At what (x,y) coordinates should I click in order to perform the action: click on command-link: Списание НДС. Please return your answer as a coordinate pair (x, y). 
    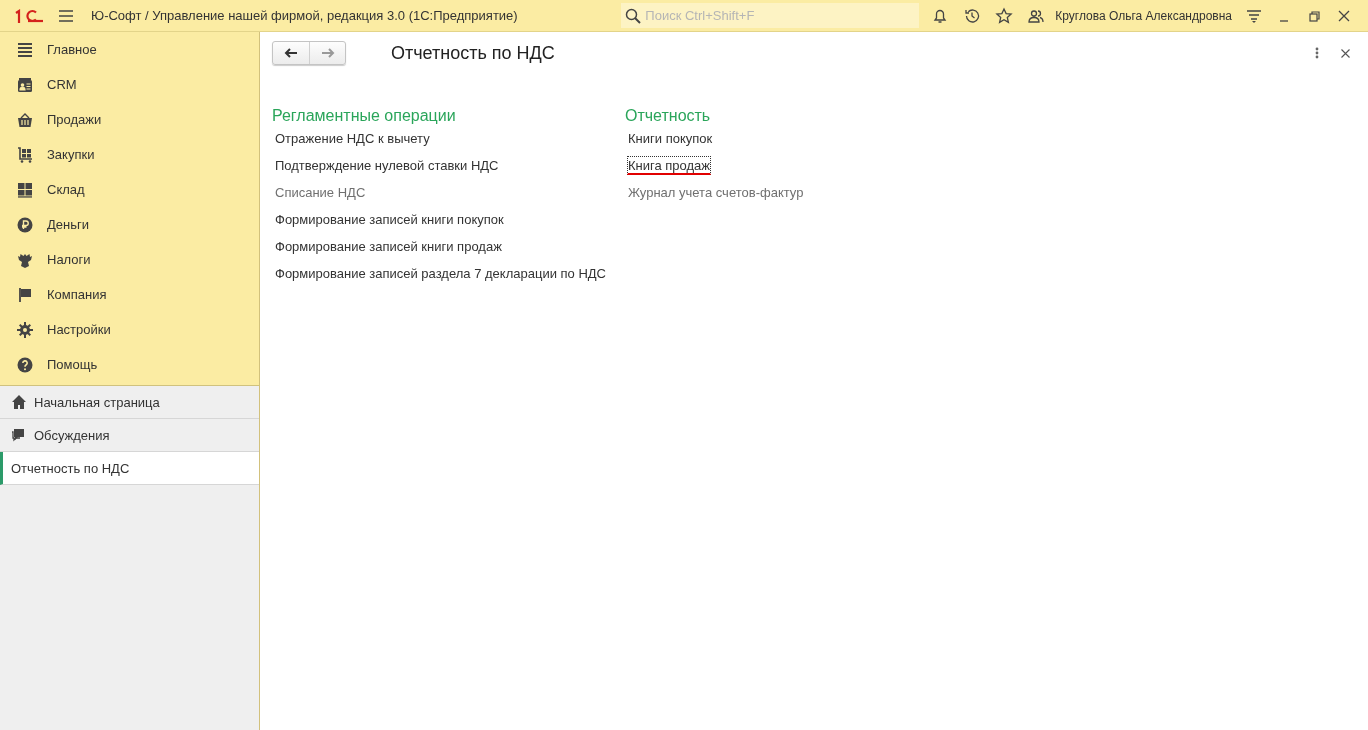
    Looking at the image, I should click on (320, 192).